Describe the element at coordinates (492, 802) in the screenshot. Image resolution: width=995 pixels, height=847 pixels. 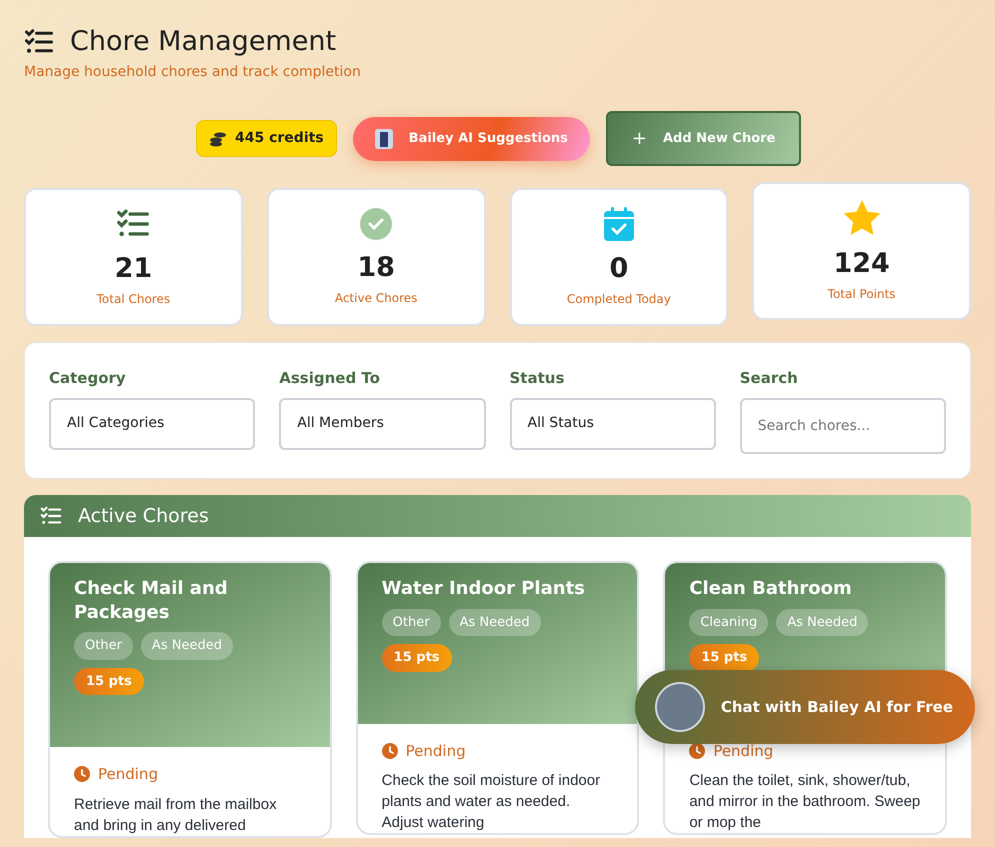
I see `chore-description: Check the soil moisture of indoor plants and water as needed. Adjust watering` at that location.